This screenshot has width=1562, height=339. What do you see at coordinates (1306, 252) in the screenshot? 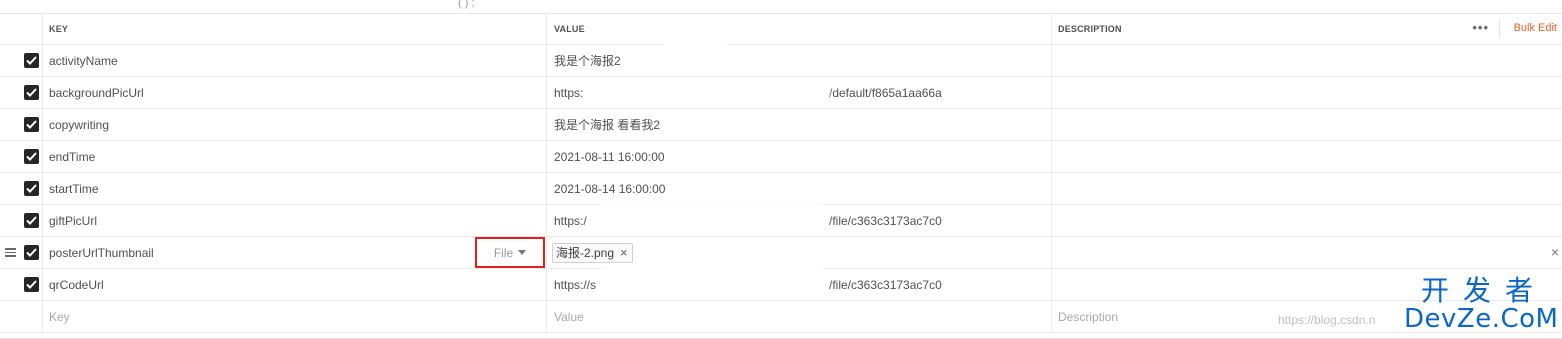
I see `description-field: ×` at bounding box center [1306, 252].